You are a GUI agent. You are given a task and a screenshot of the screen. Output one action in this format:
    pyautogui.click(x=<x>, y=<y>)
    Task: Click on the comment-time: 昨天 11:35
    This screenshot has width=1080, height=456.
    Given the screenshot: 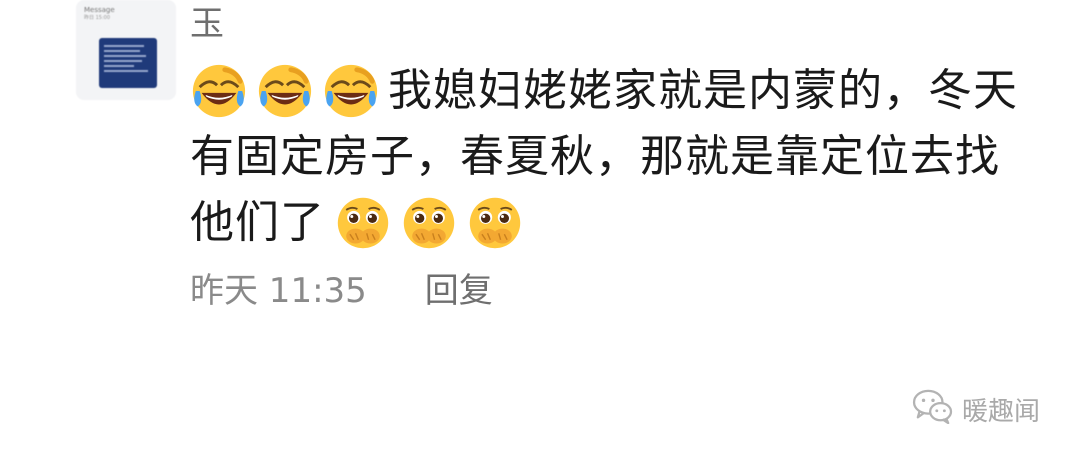 What is the action you would take?
    pyautogui.click(x=278, y=291)
    